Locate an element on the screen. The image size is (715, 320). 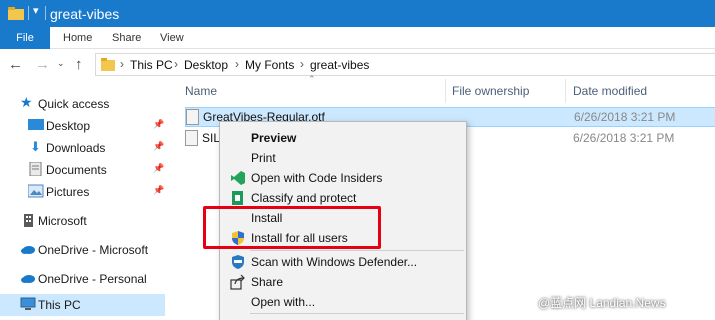
breadcrumb-desktop: Desktop is located at coordinates (206, 65).